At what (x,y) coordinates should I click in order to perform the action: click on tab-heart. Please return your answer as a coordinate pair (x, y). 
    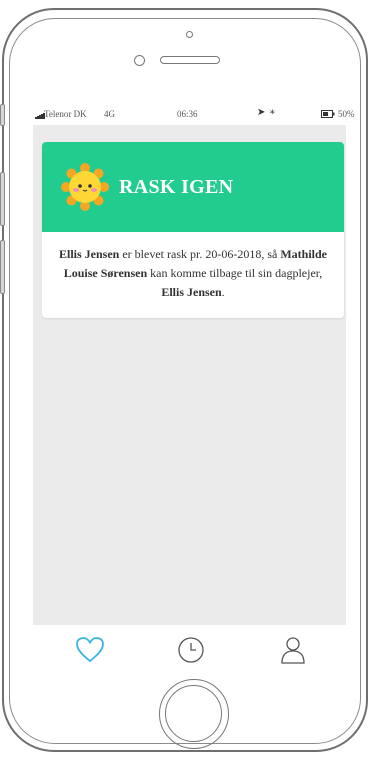
    Looking at the image, I should click on (90, 650).